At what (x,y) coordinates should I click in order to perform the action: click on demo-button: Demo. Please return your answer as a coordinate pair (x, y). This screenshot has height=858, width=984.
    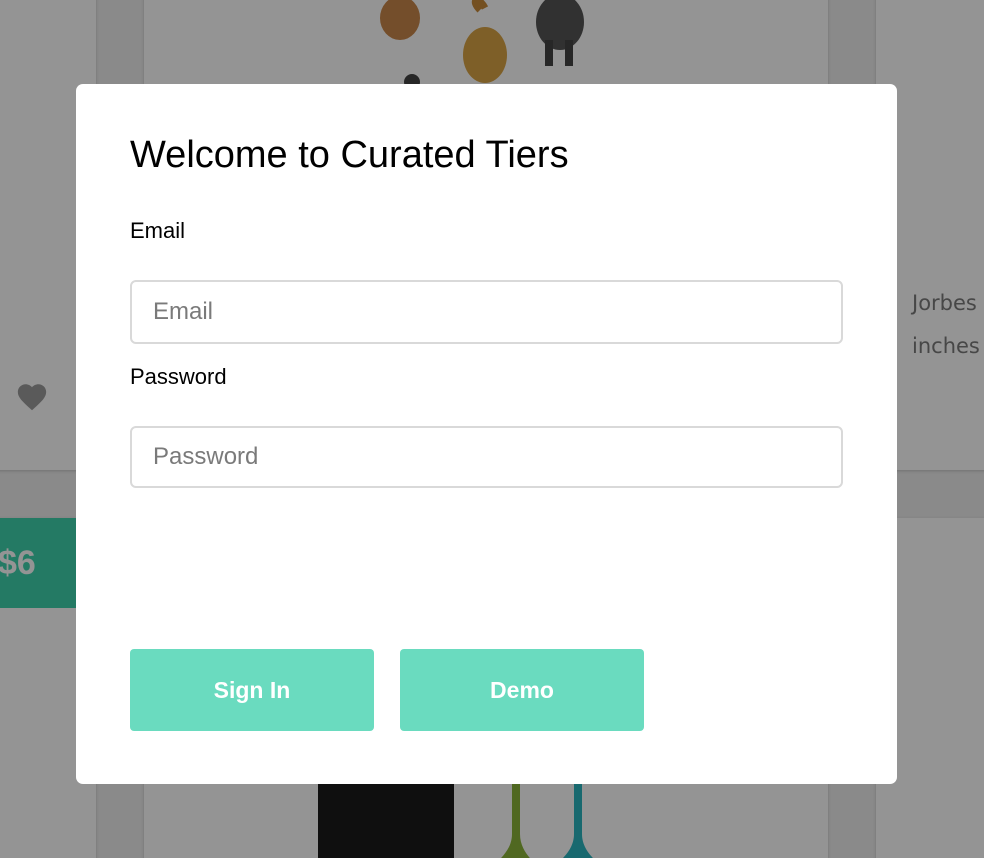
    Looking at the image, I should click on (522, 690).